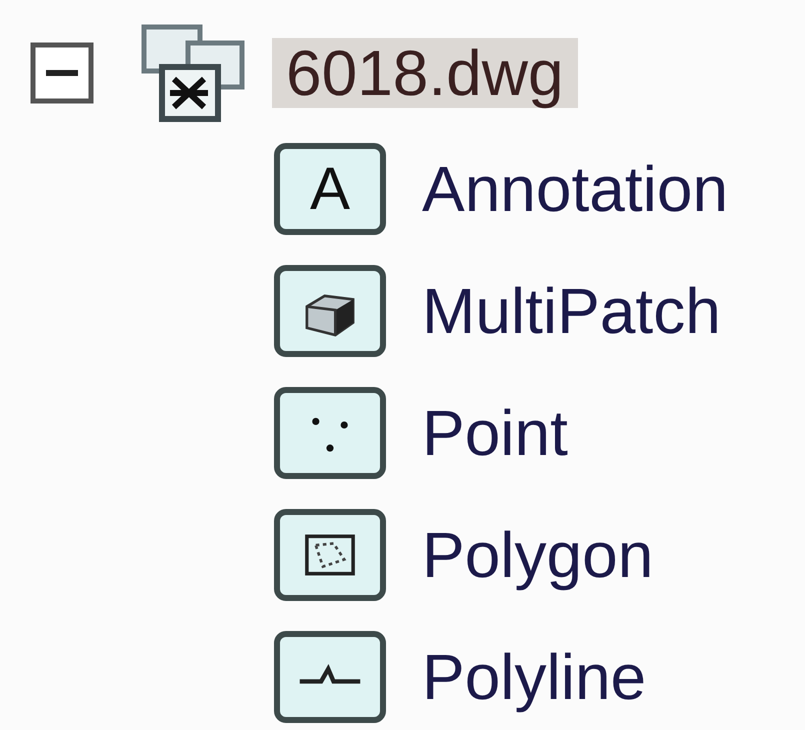 This screenshot has height=730, width=805. I want to click on tree-node-label: 6018.dwg, so click(425, 73).